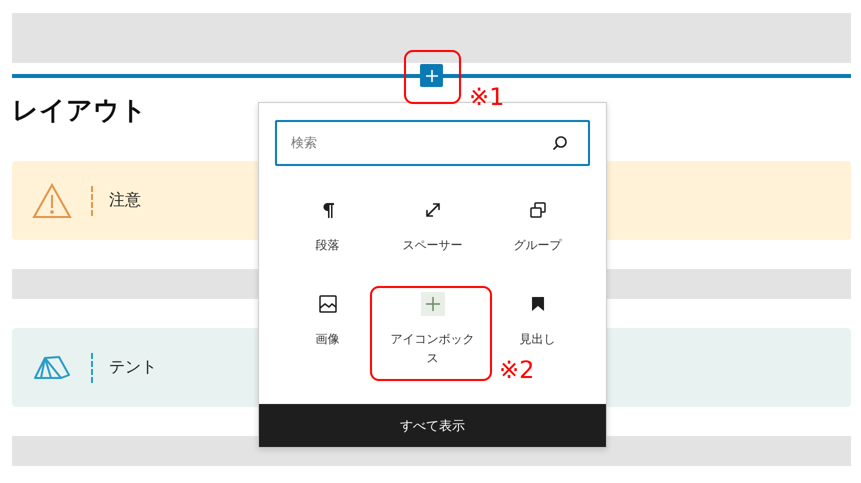 The height and width of the screenshot is (483, 861). What do you see at coordinates (433, 210) in the screenshot?
I see `diagonal-arrows-icon` at bounding box center [433, 210].